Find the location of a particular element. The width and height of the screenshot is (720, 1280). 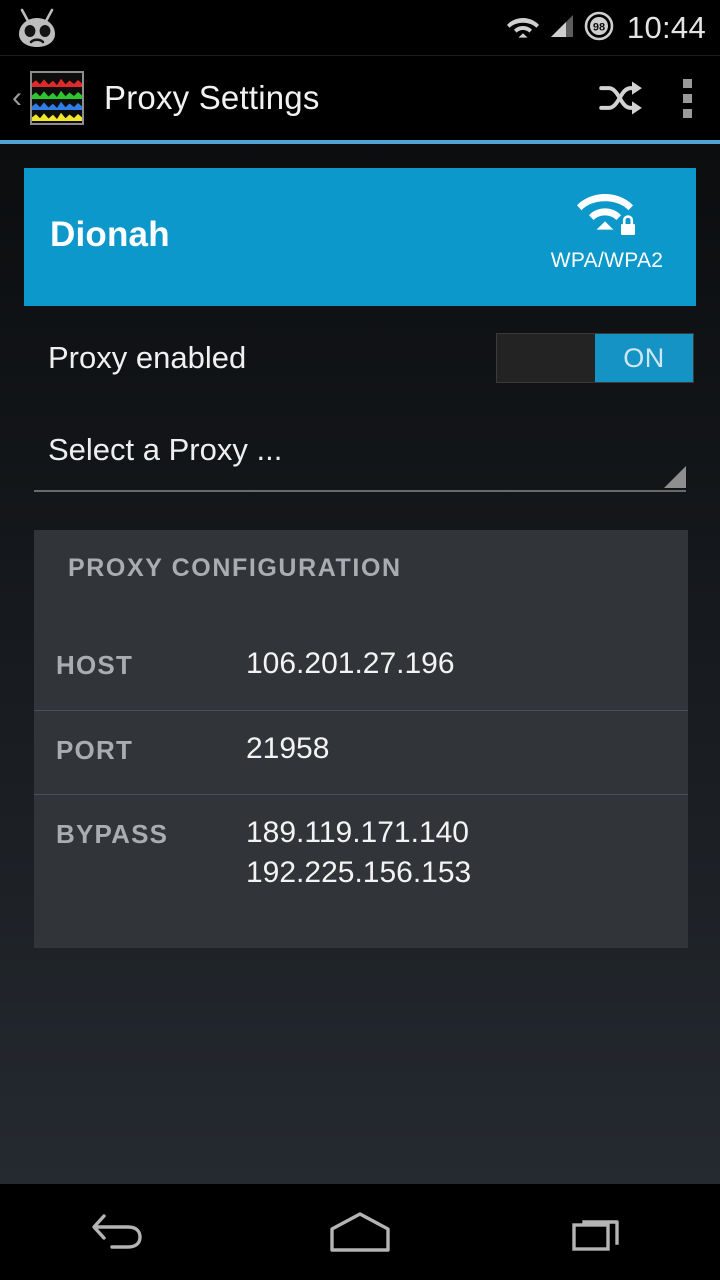

config-row-values: 106.201.27.196 is located at coordinates (350, 655).